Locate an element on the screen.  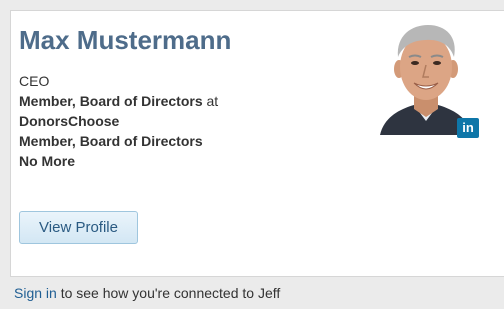
position-connector: at is located at coordinates (211, 101).